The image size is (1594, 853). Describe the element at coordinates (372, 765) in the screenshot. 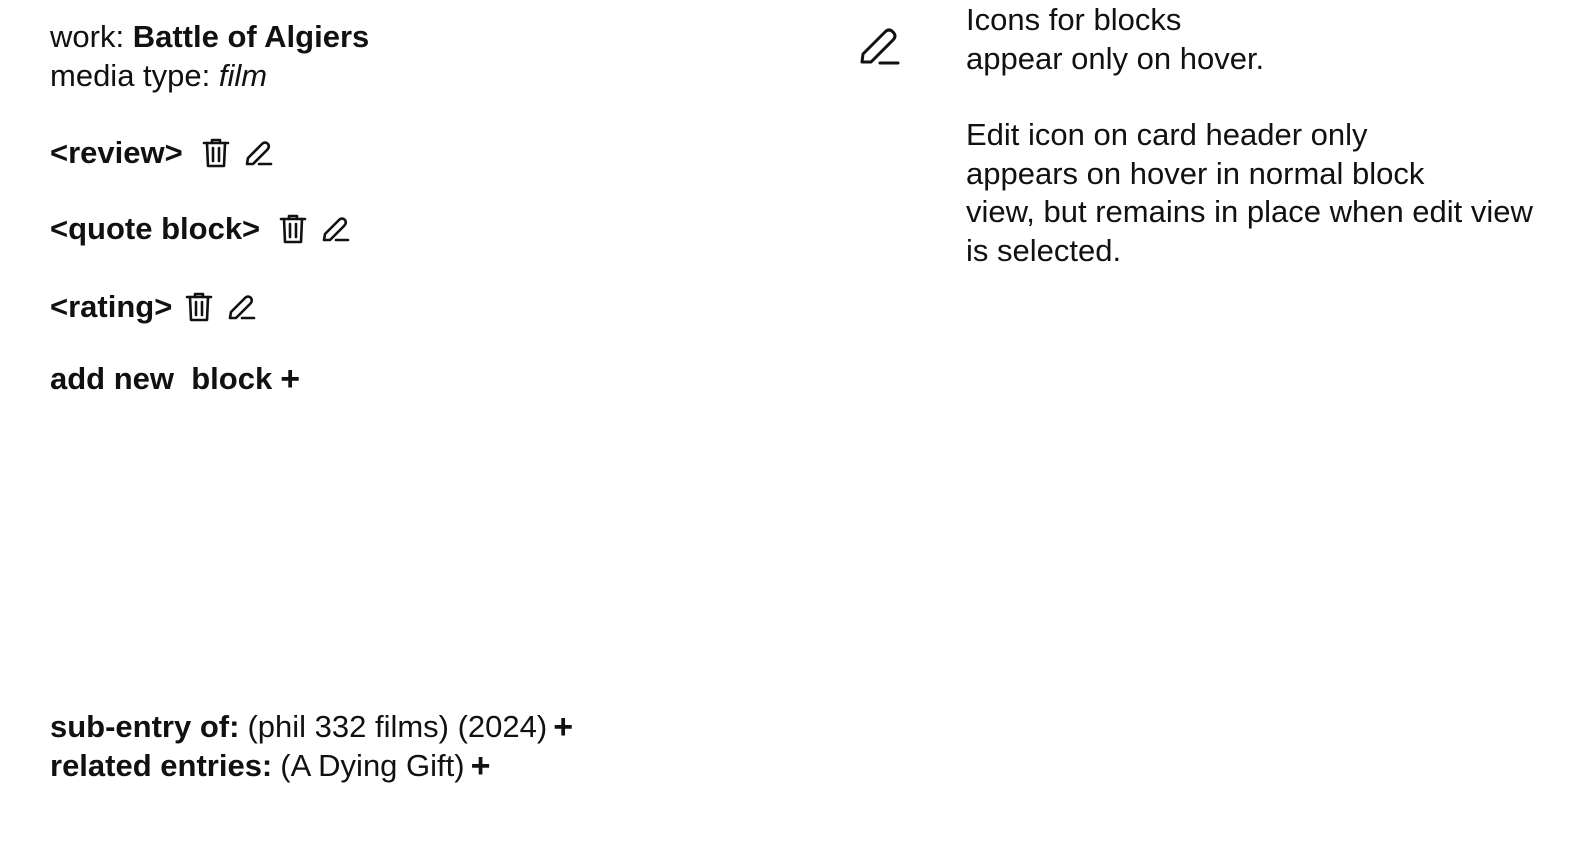

I see `related-entry-link: (A Dying Gift)` at that location.